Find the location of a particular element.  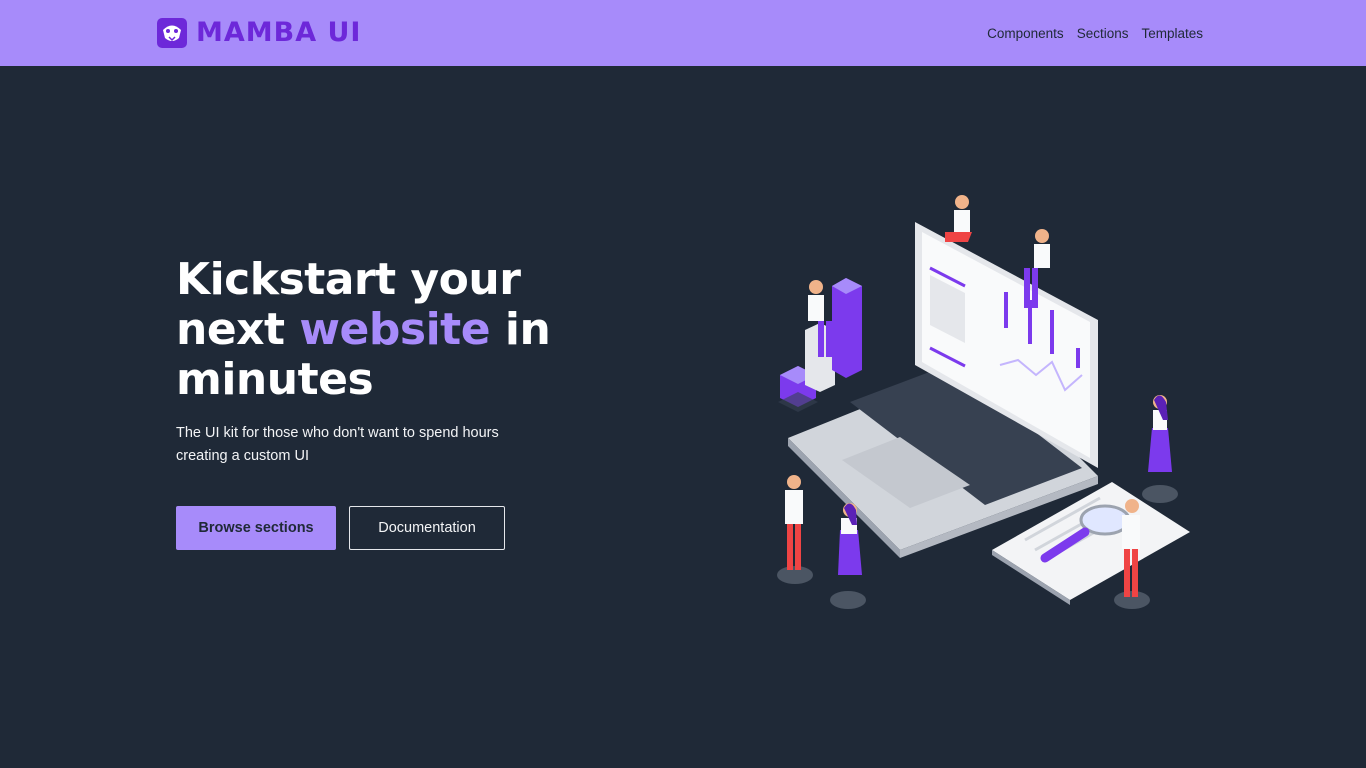

nav-links: Components Sections Templates is located at coordinates (1095, 34).